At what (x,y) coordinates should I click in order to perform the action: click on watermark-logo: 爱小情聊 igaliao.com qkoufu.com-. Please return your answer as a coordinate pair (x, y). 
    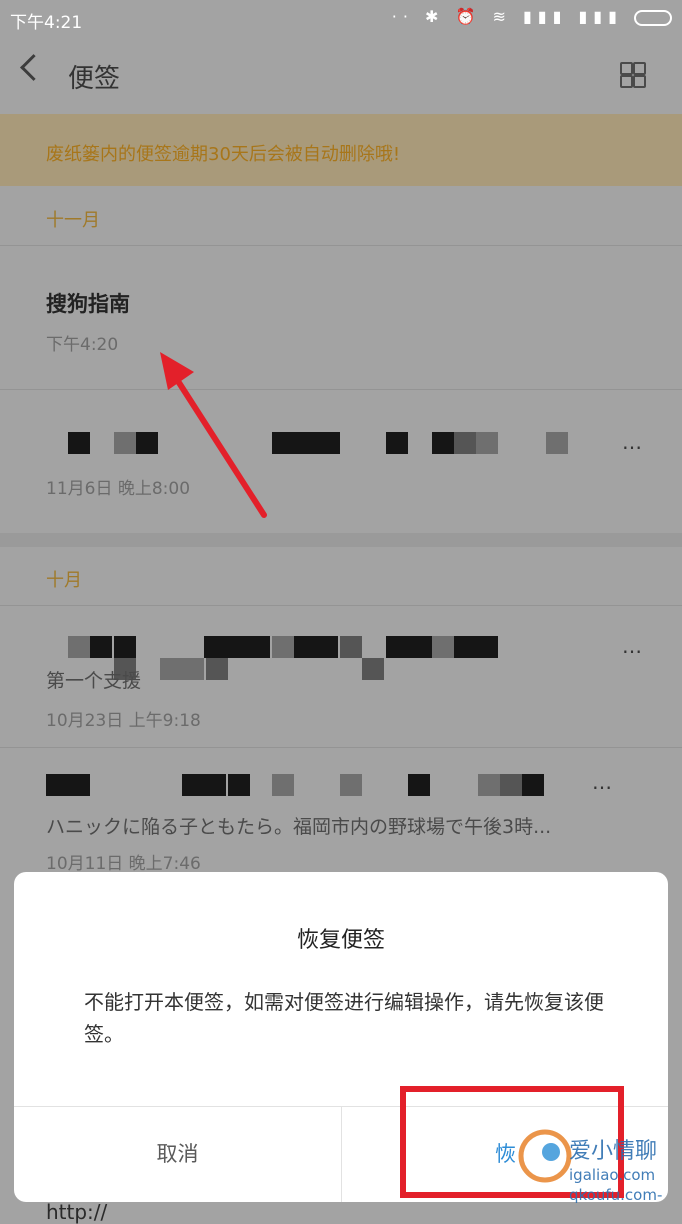
    Looking at the image, I should click on (590, 1164).